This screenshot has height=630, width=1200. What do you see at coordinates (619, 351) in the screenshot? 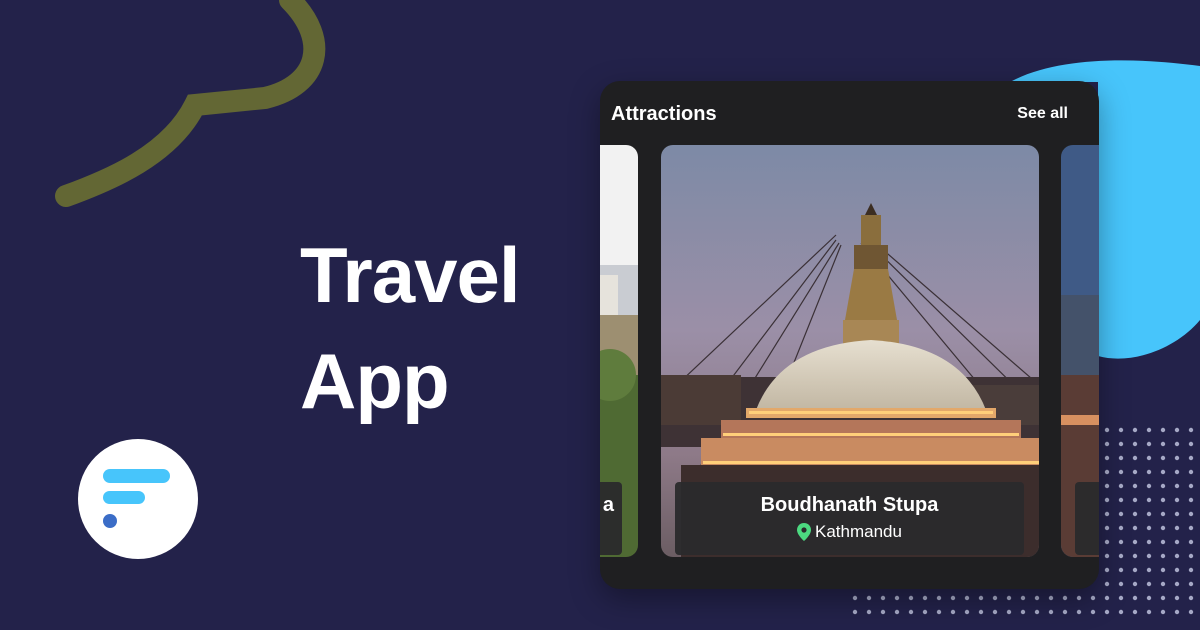
I see `attraction-card-previous: a` at bounding box center [619, 351].